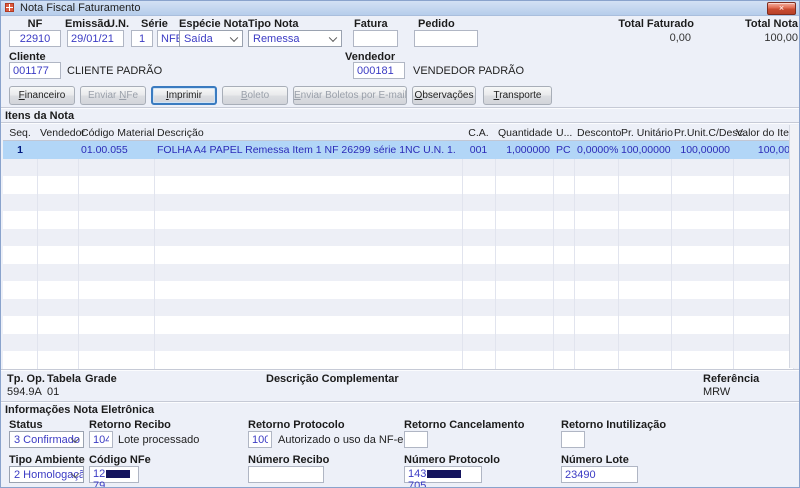 The height and width of the screenshot is (488, 800). Describe the element at coordinates (375, 38) in the screenshot. I see `fatura-input` at that location.